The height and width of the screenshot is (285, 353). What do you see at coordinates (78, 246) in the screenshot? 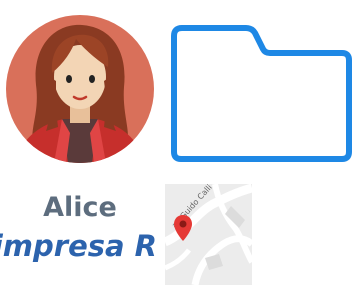
I see `user-company: impresa R` at bounding box center [78, 246].